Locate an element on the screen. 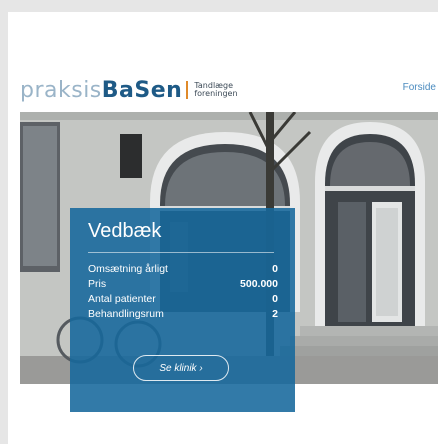  logo-org-name: Tandlæge foreningen is located at coordinates (215, 90).